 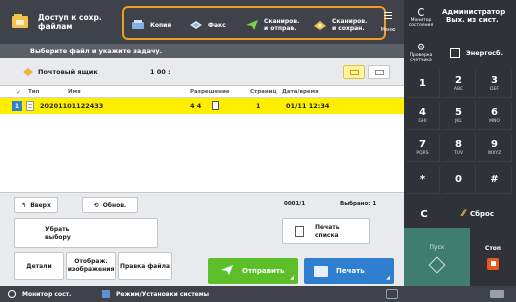 I want to click on system-settings-label: Режим/Установки системы, so click(x=163, y=294).